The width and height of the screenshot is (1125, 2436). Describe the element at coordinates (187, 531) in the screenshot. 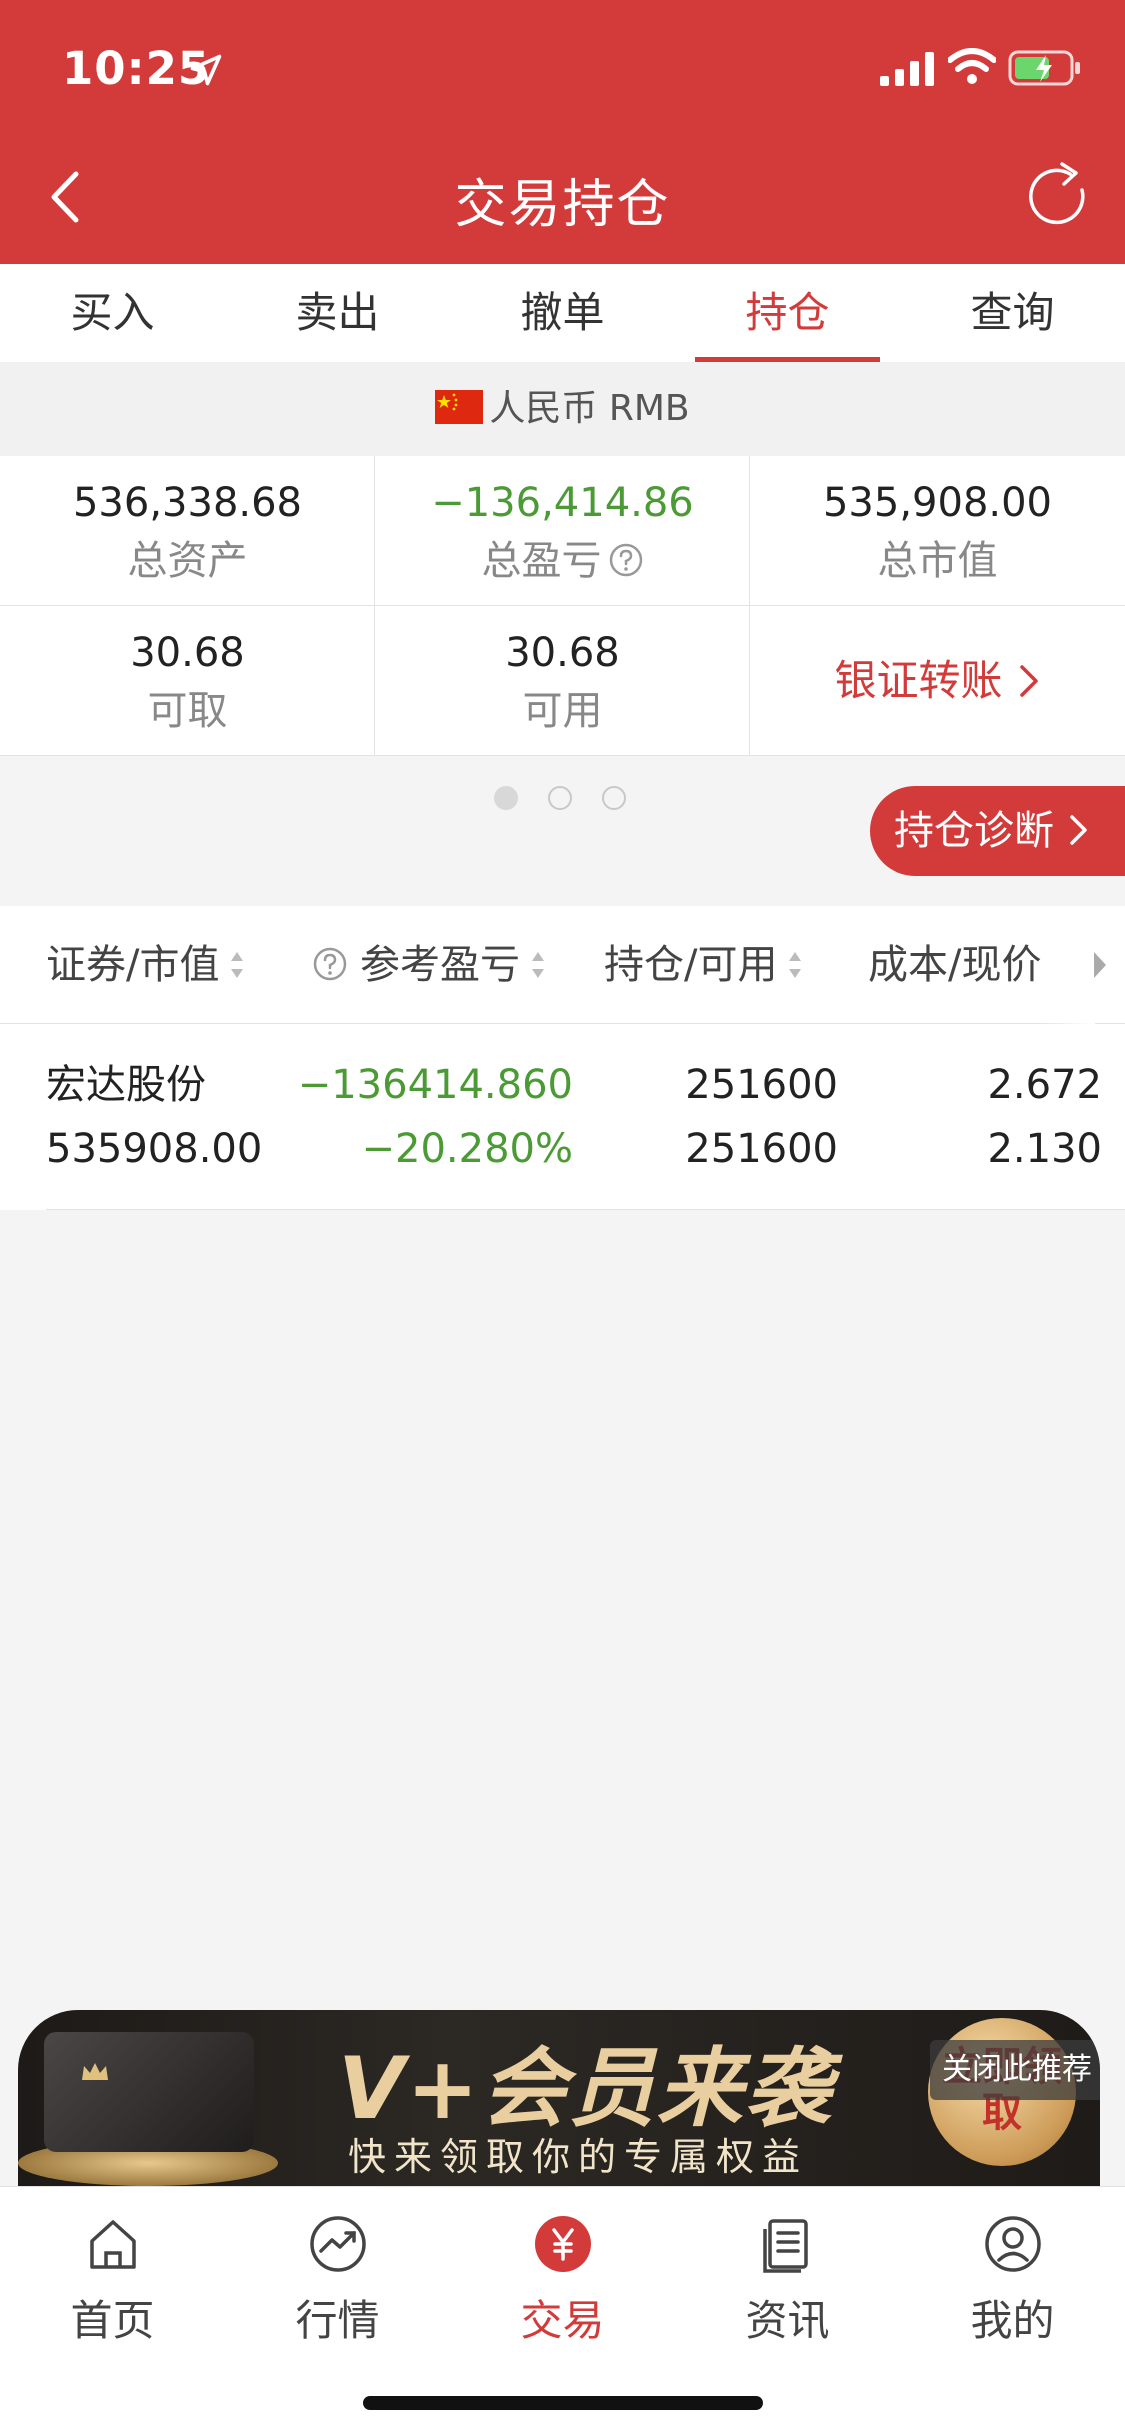

I see `total-assets-cell: 536,338.68 总资产` at that location.